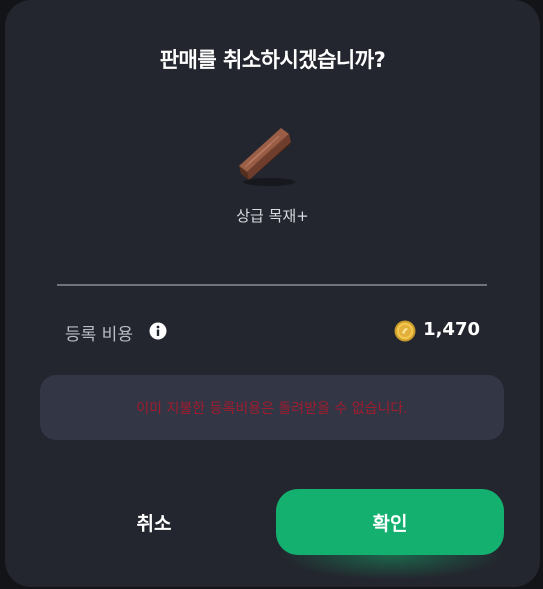  What do you see at coordinates (405, 331) in the screenshot?
I see `gold-coin-icon` at bounding box center [405, 331].